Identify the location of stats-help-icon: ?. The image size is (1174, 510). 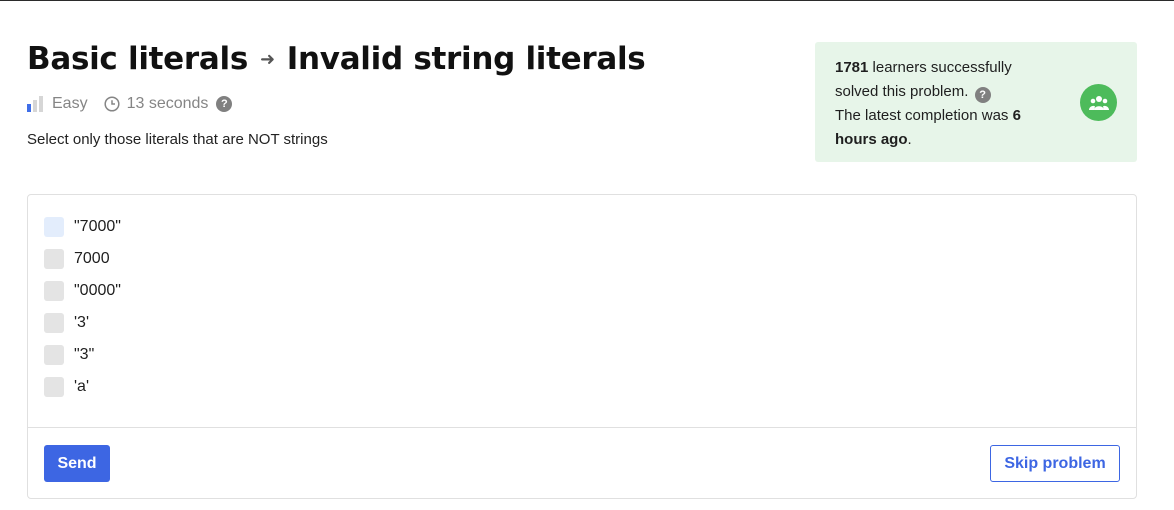
(982, 95).